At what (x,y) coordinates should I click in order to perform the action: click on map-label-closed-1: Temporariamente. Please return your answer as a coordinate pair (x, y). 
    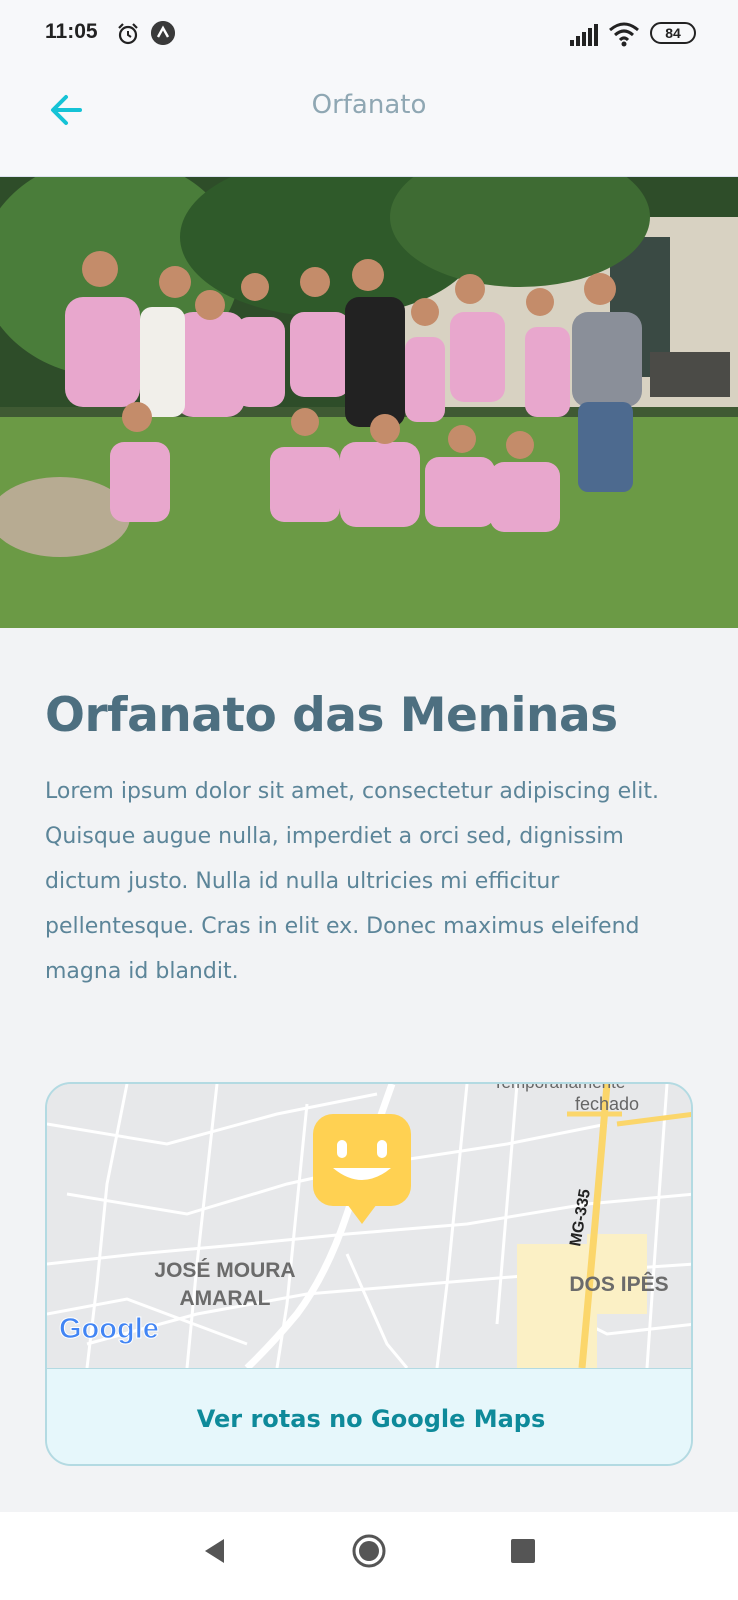
    Looking at the image, I should click on (559, 1088).